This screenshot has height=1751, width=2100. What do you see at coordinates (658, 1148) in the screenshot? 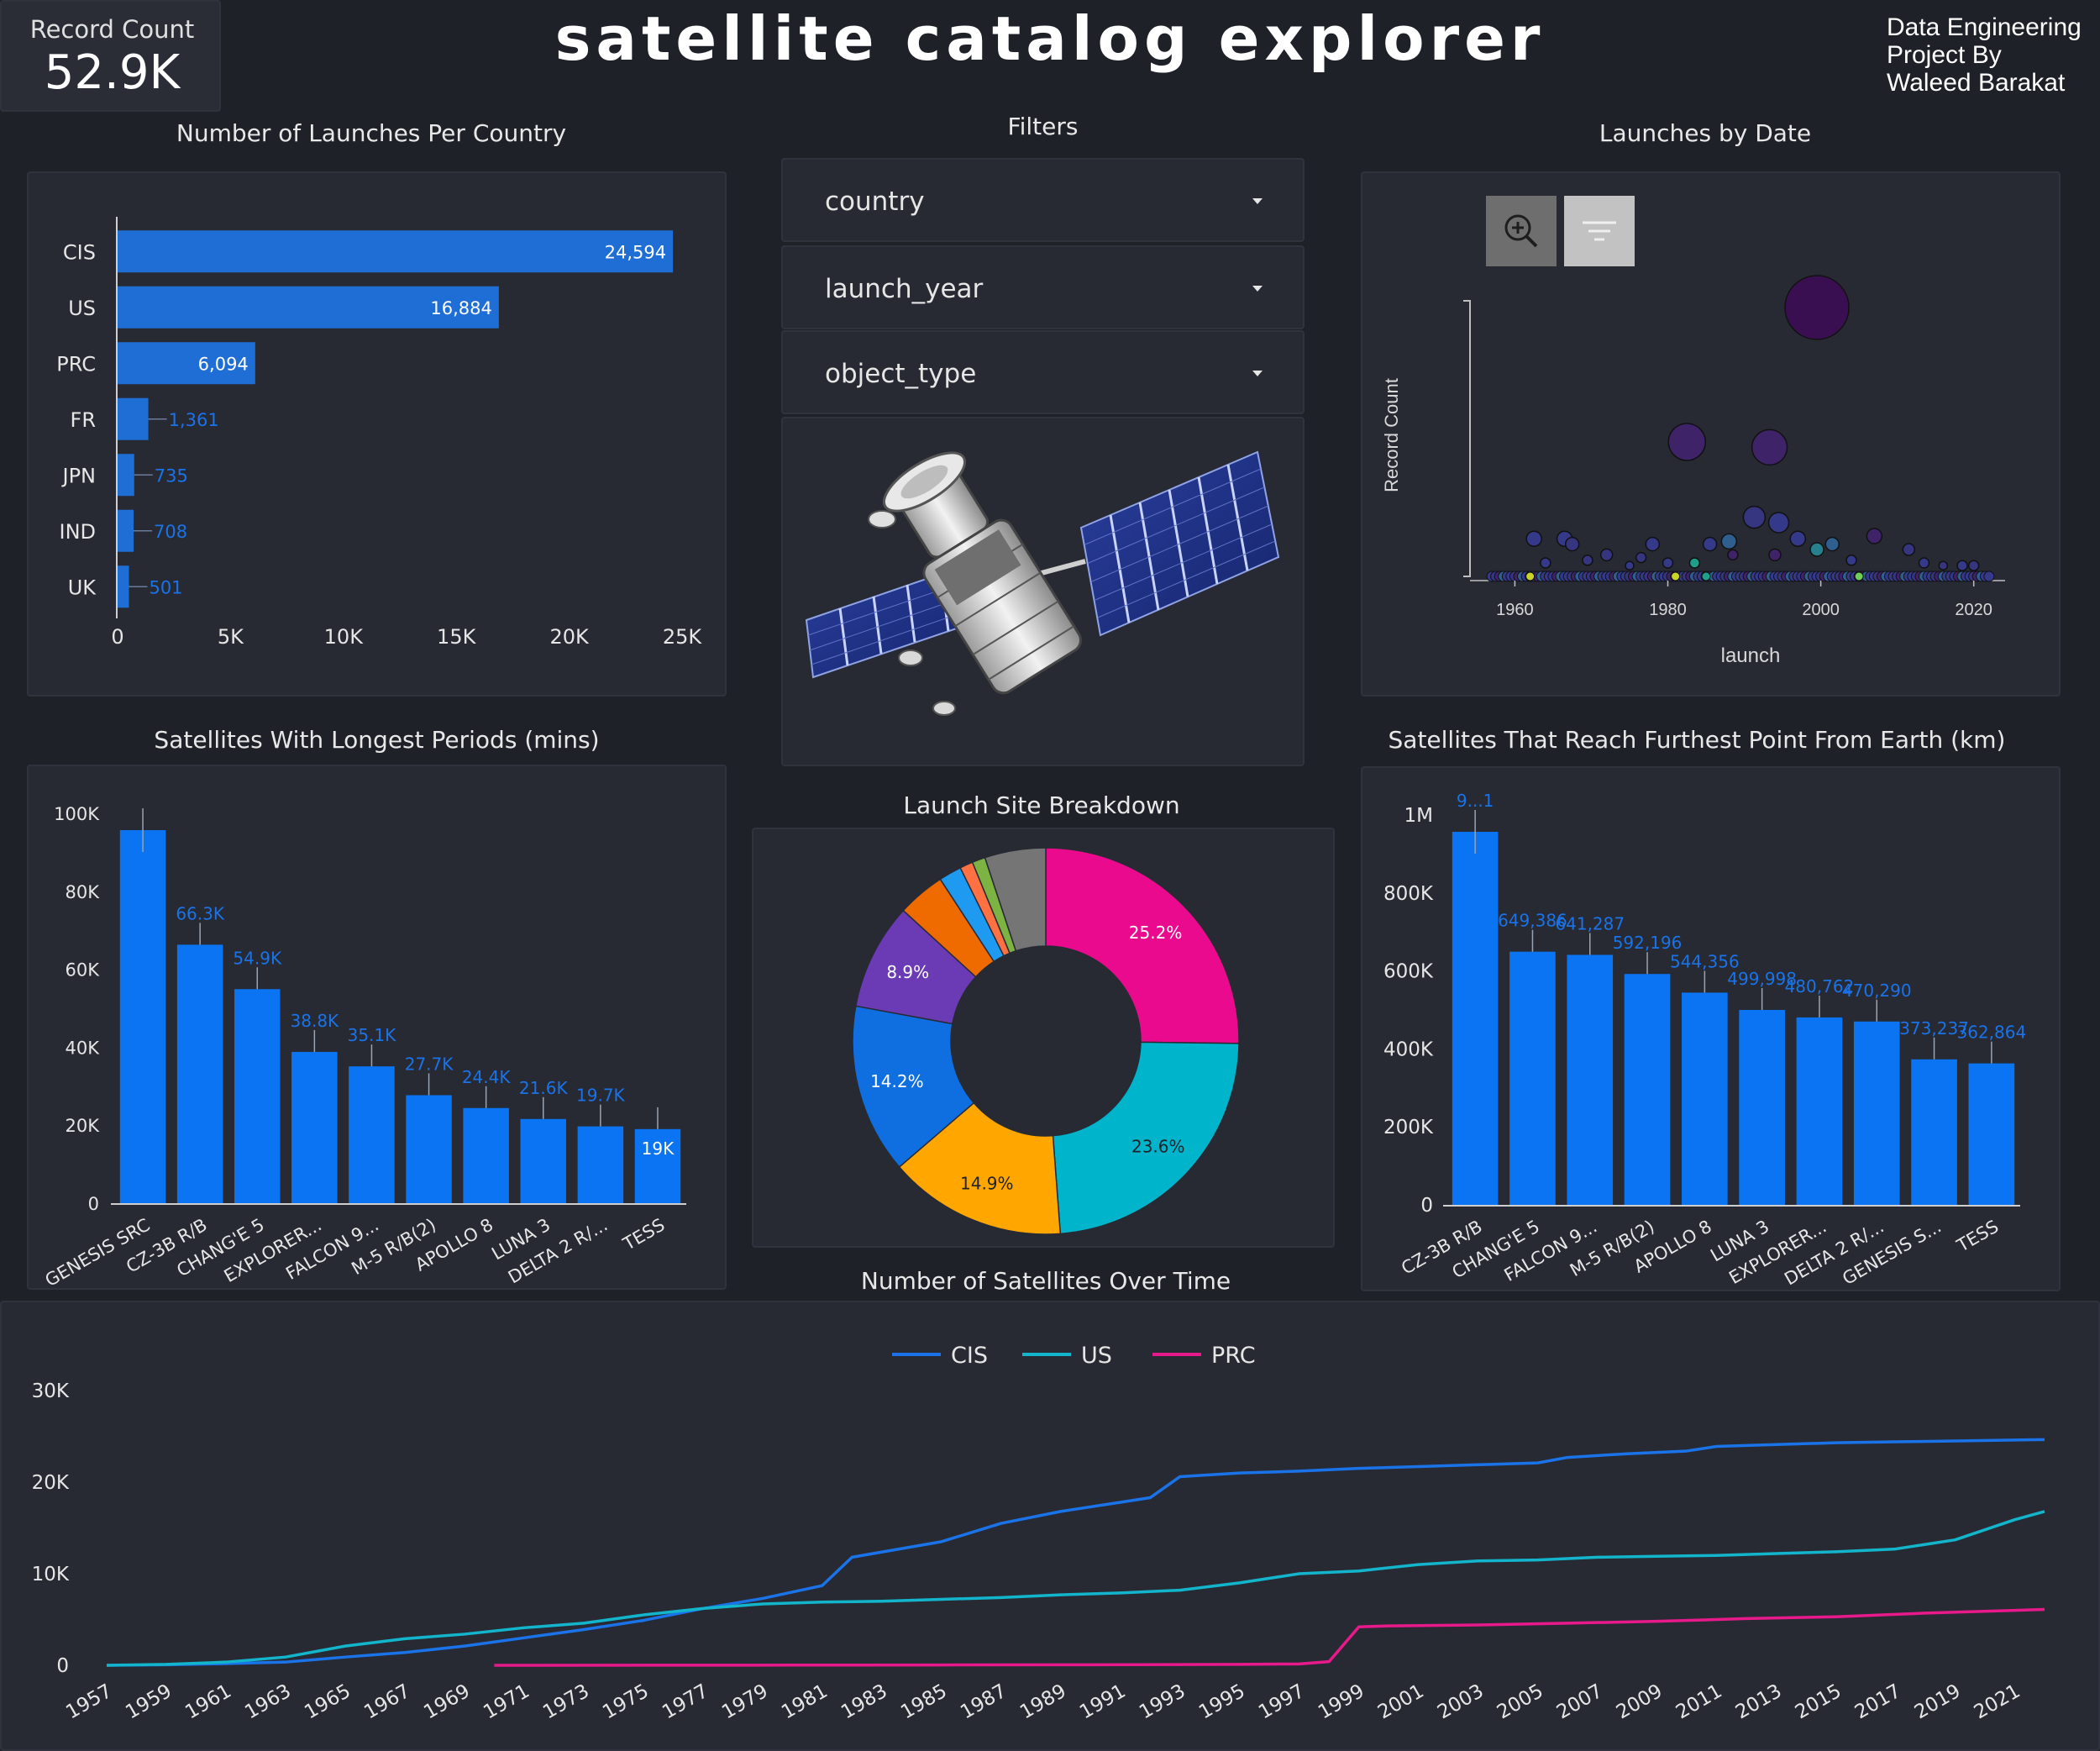
I see `data-label: 19K` at bounding box center [658, 1148].